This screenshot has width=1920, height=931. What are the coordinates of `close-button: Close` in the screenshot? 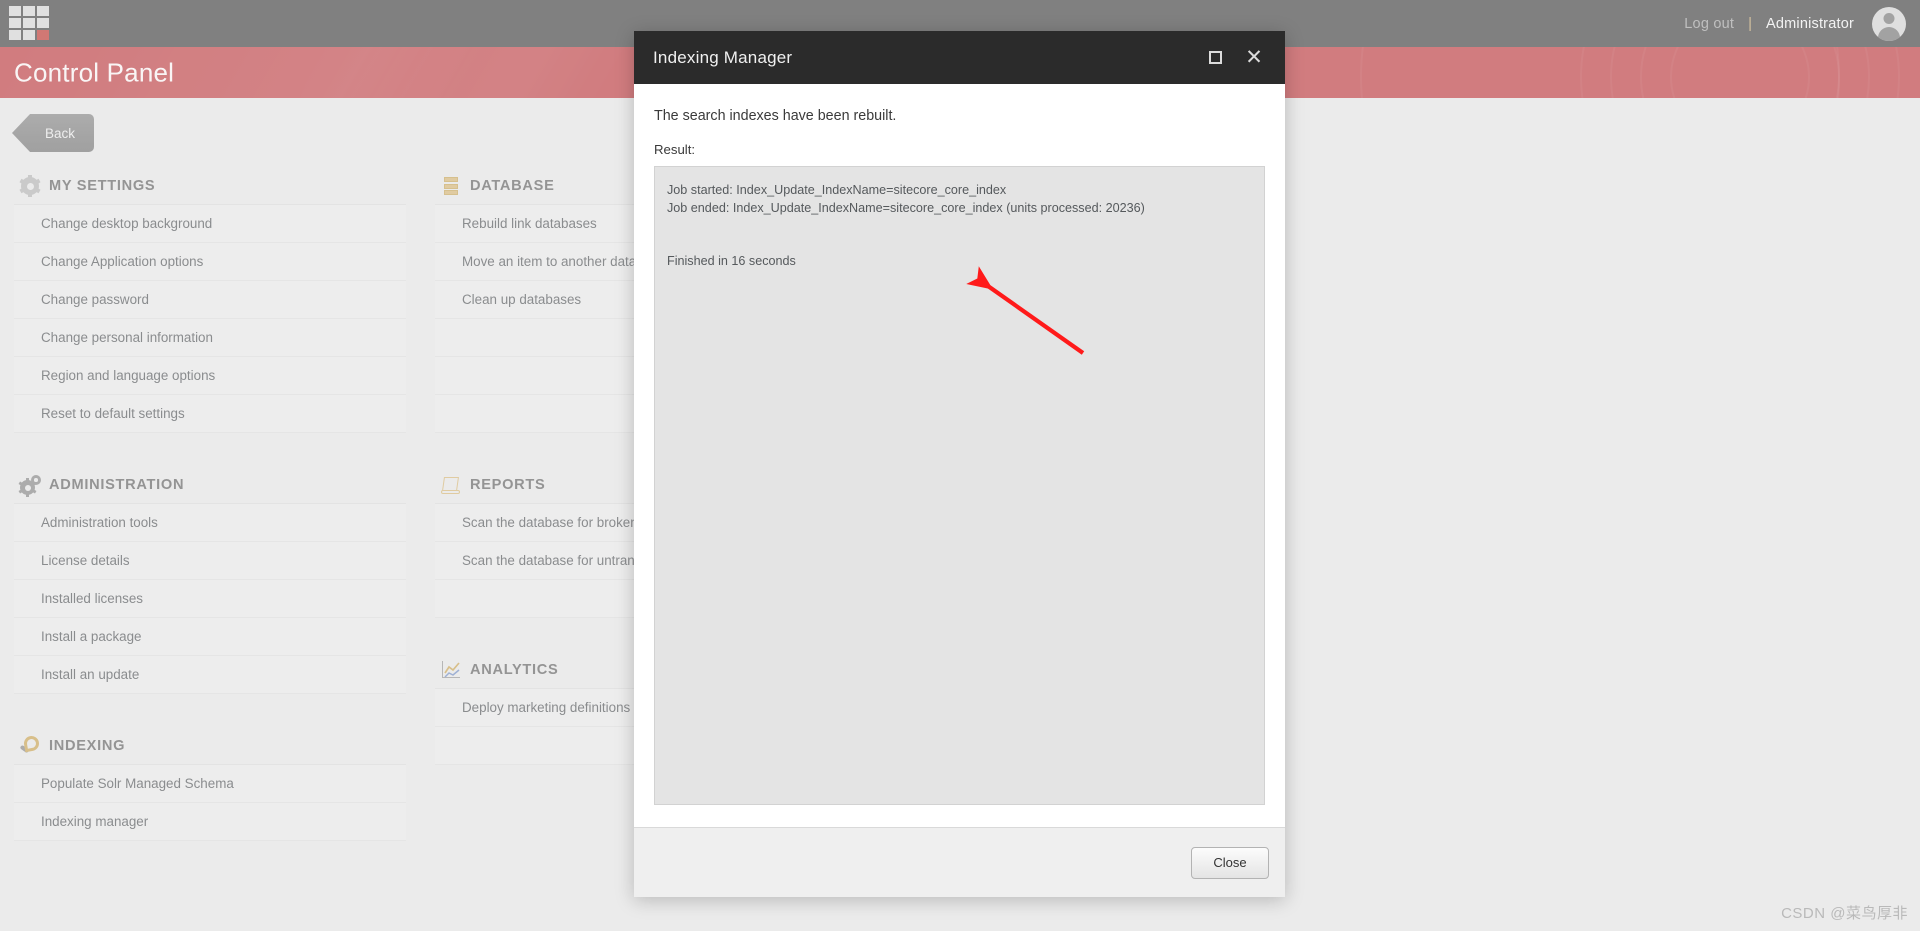 It's located at (1230, 862).